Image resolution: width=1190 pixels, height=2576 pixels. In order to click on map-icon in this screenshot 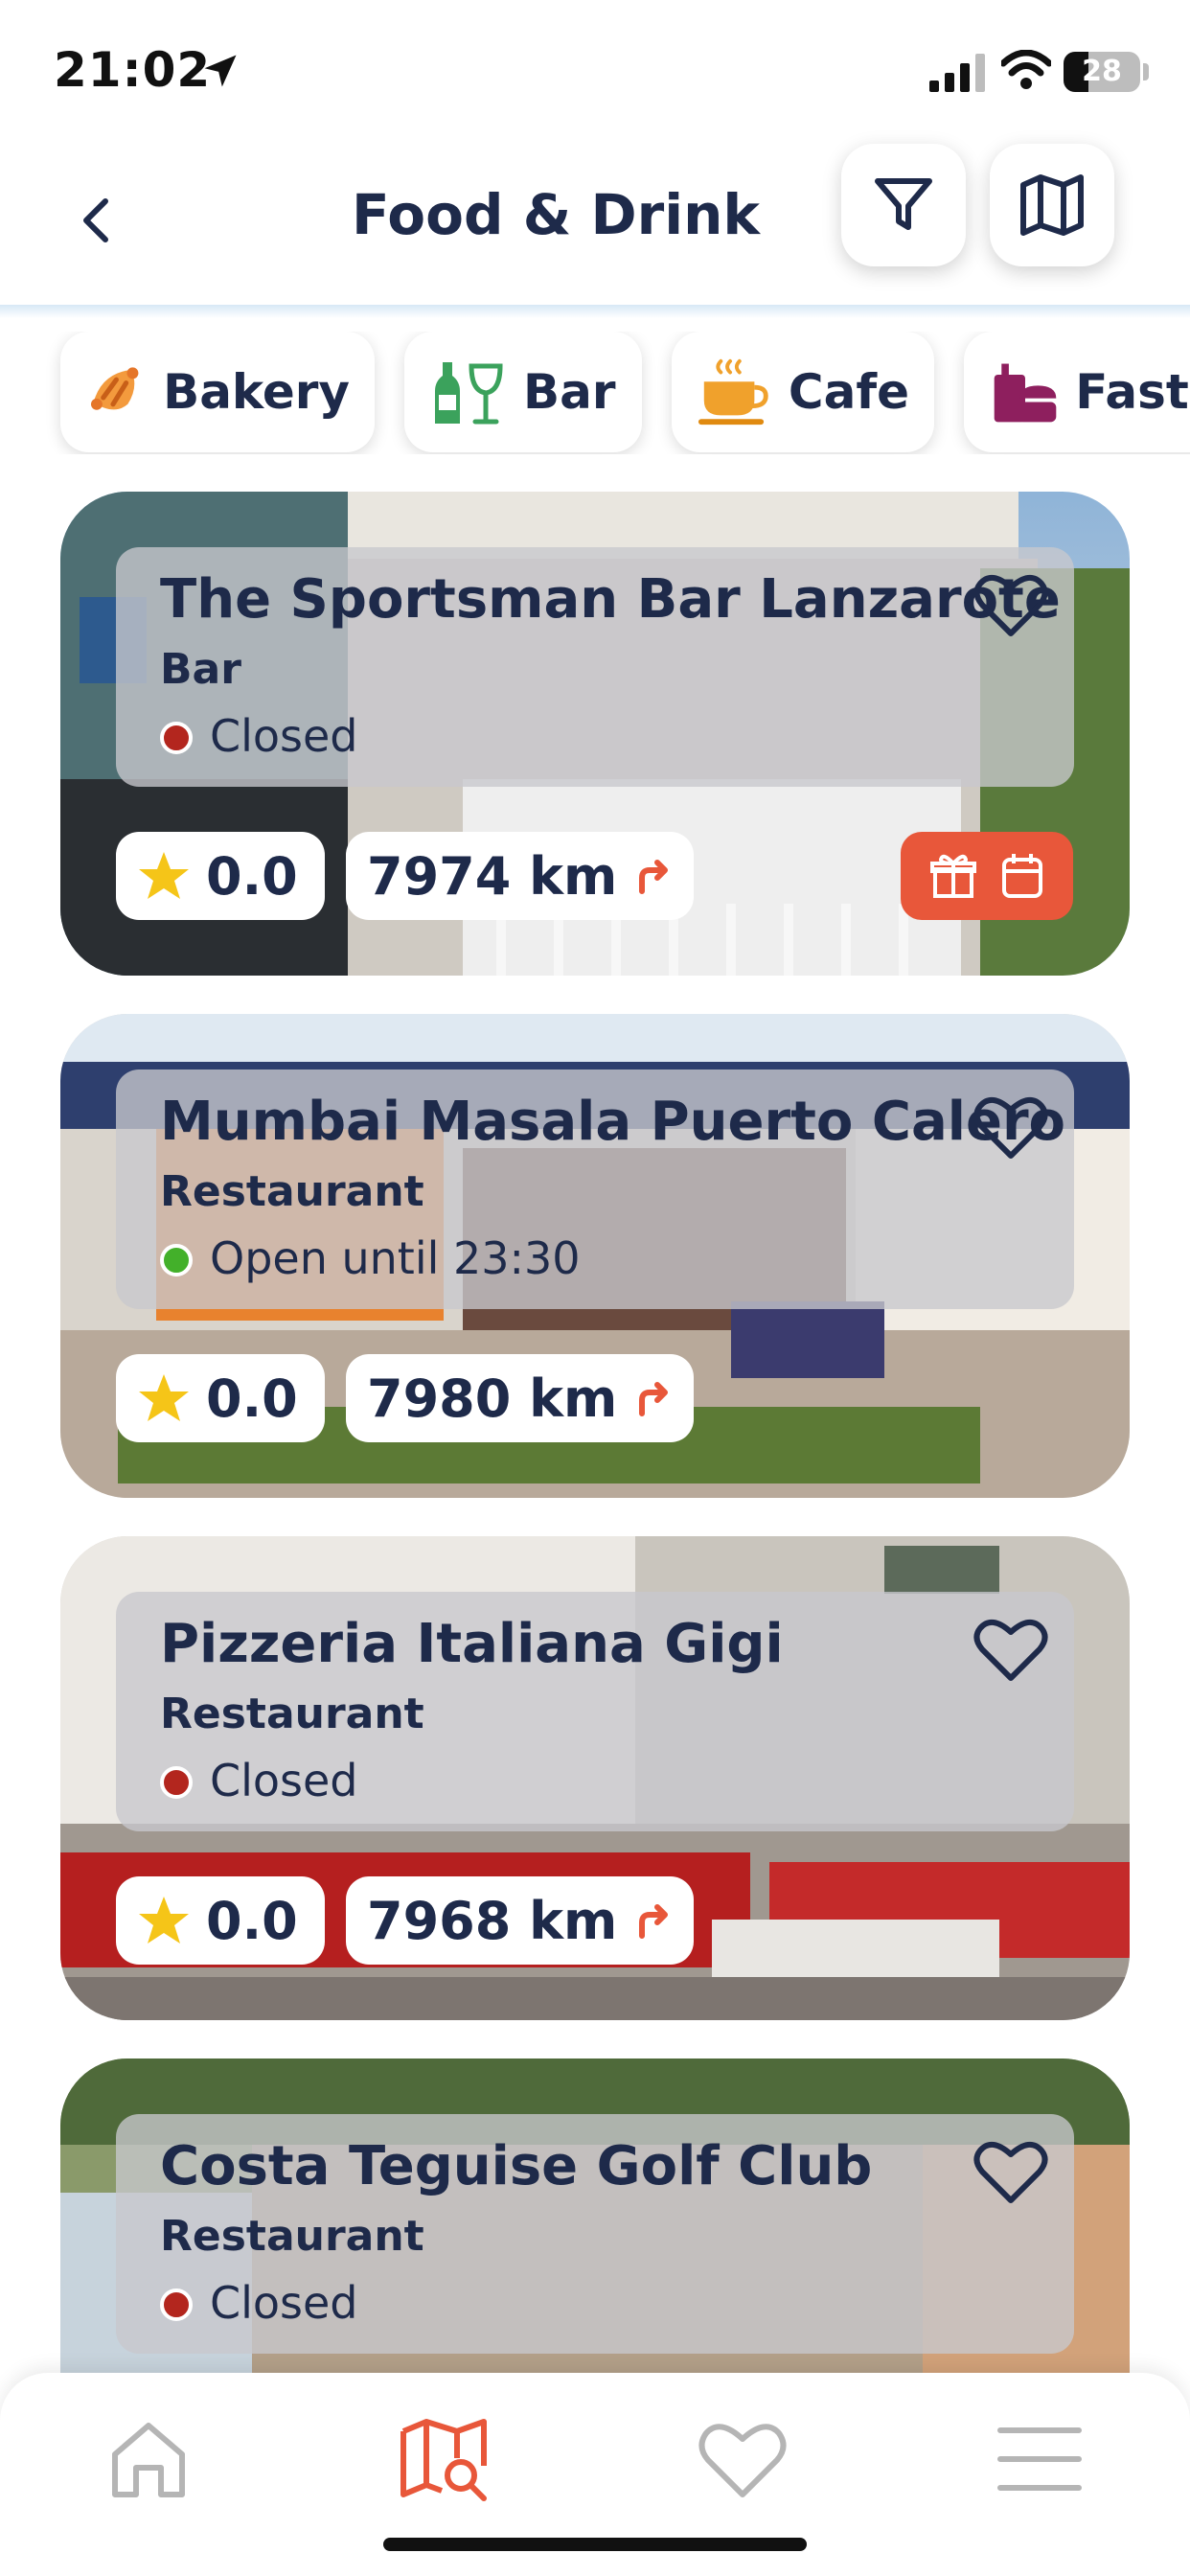, I will do `click(1052, 205)`.